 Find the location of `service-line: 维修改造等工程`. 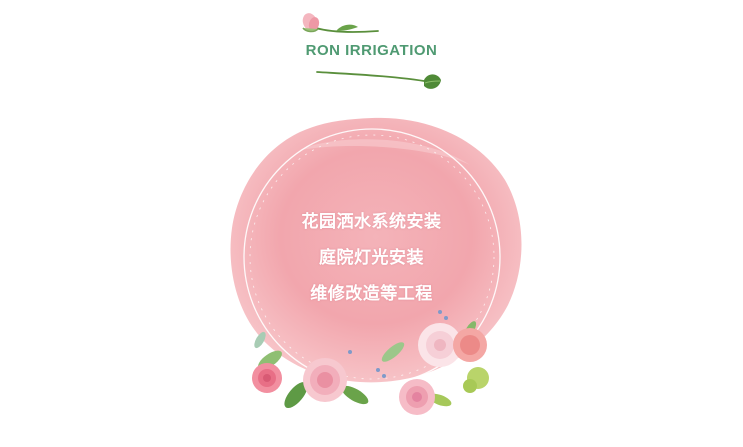

service-line: 维修改造等工程 is located at coordinates (371, 294).